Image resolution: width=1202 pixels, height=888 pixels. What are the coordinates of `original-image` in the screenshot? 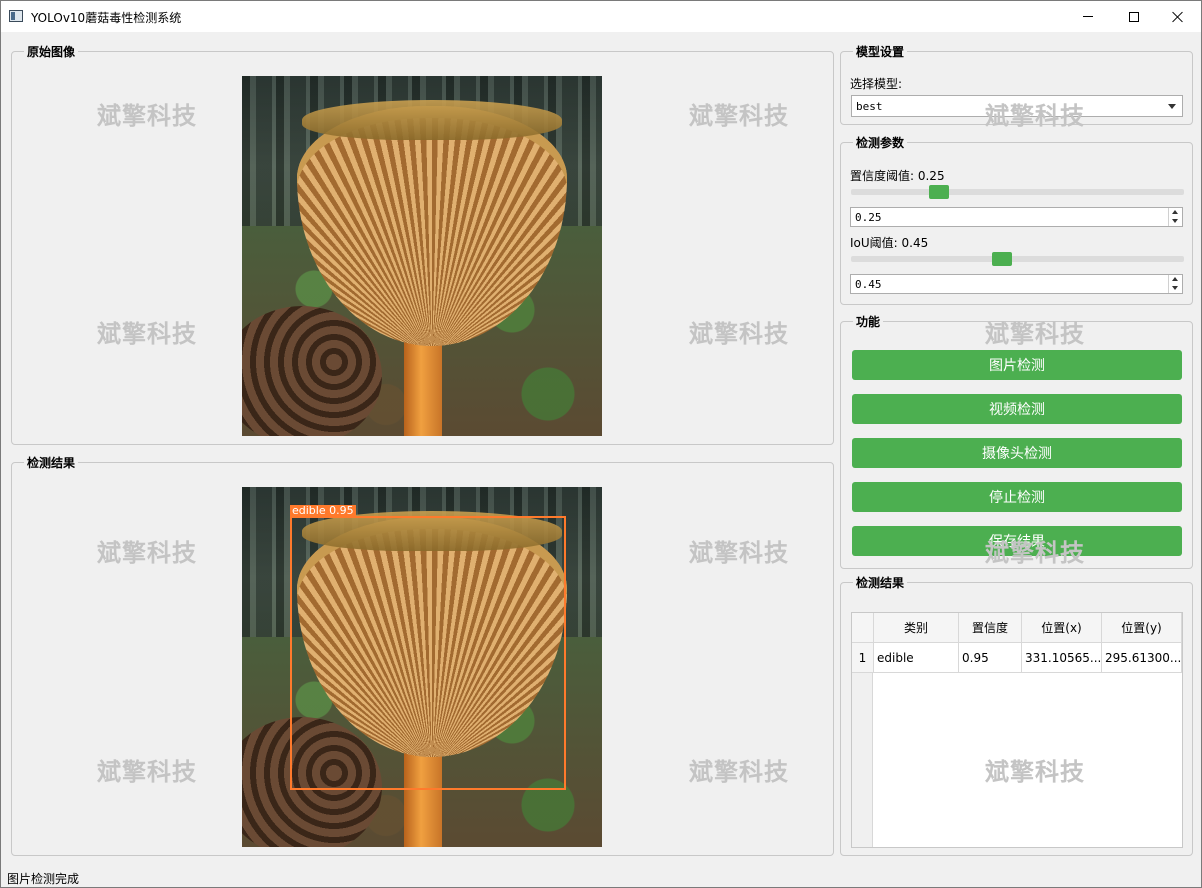 It's located at (422, 256).